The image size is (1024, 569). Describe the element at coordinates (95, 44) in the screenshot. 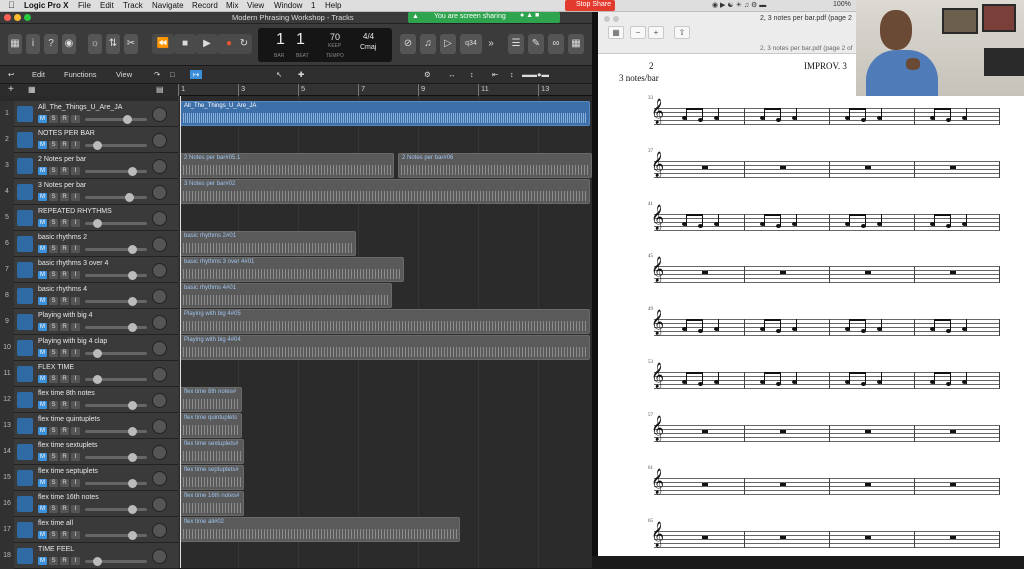

I see `mixer-icon: ☼` at that location.